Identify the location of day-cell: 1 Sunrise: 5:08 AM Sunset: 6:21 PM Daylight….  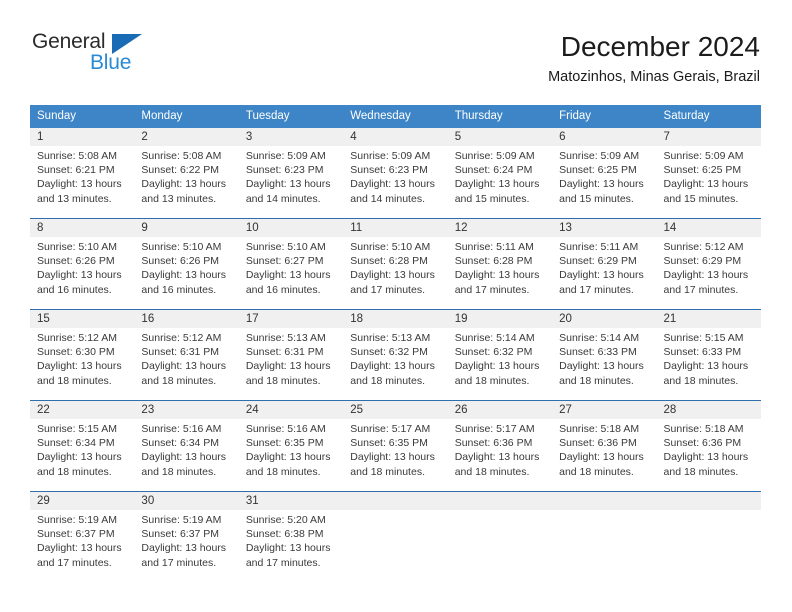
(82, 173).